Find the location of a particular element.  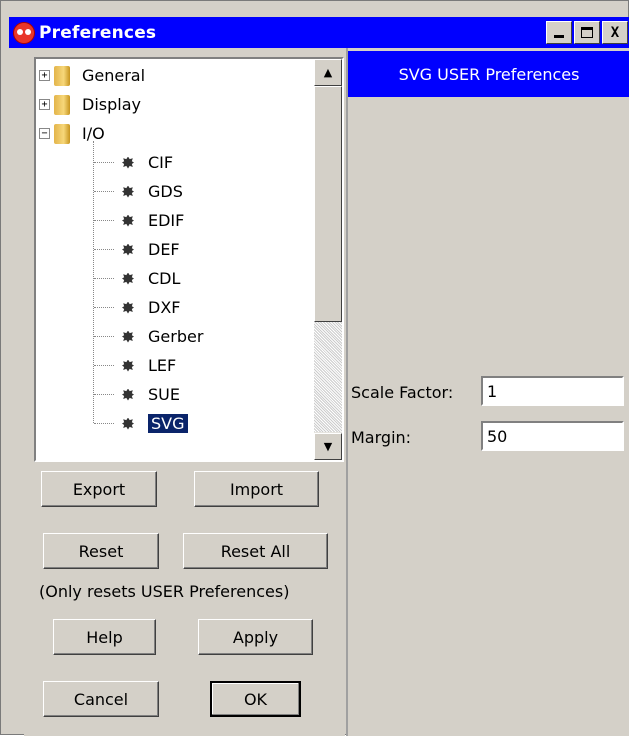

maximize-button is located at coordinates (587, 32).